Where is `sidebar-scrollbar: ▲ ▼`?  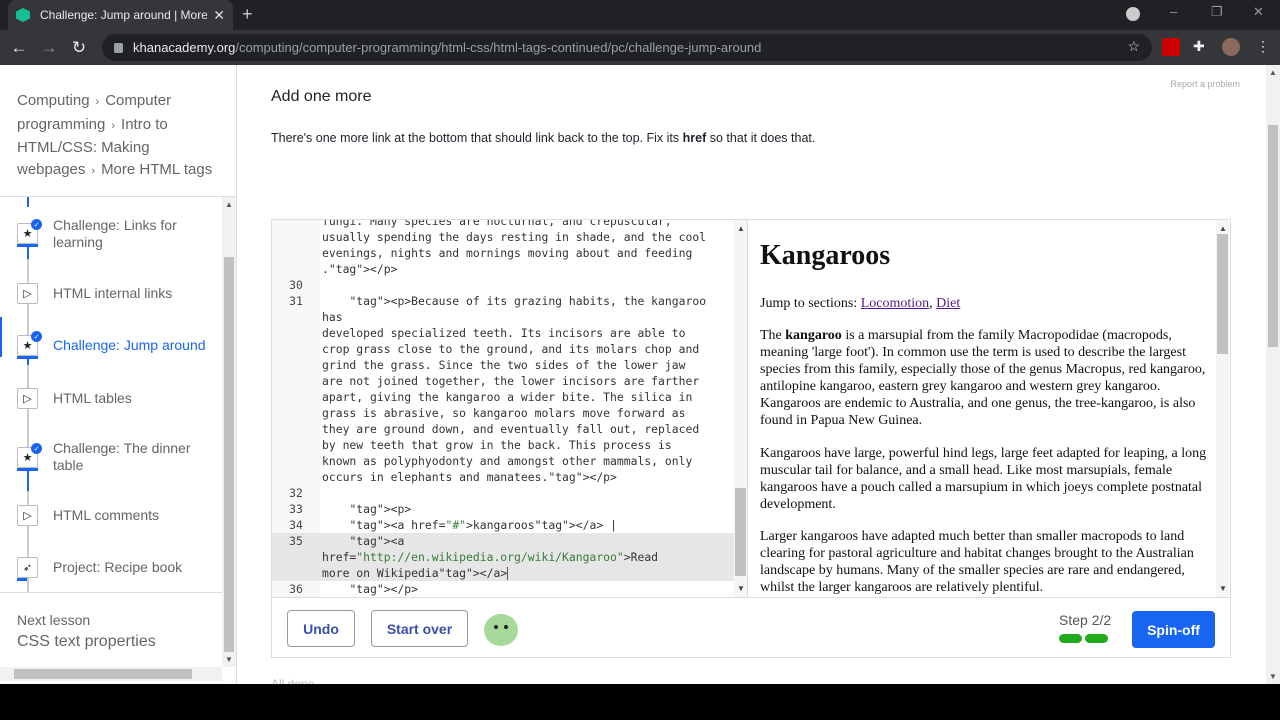 sidebar-scrollbar: ▲ ▼ is located at coordinates (229, 432).